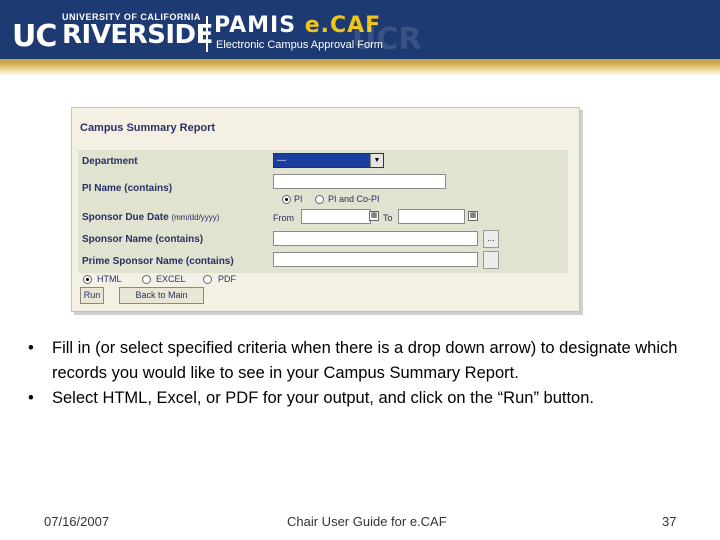  Describe the element at coordinates (283, 218) in the screenshot. I see `from-label: From` at that location.